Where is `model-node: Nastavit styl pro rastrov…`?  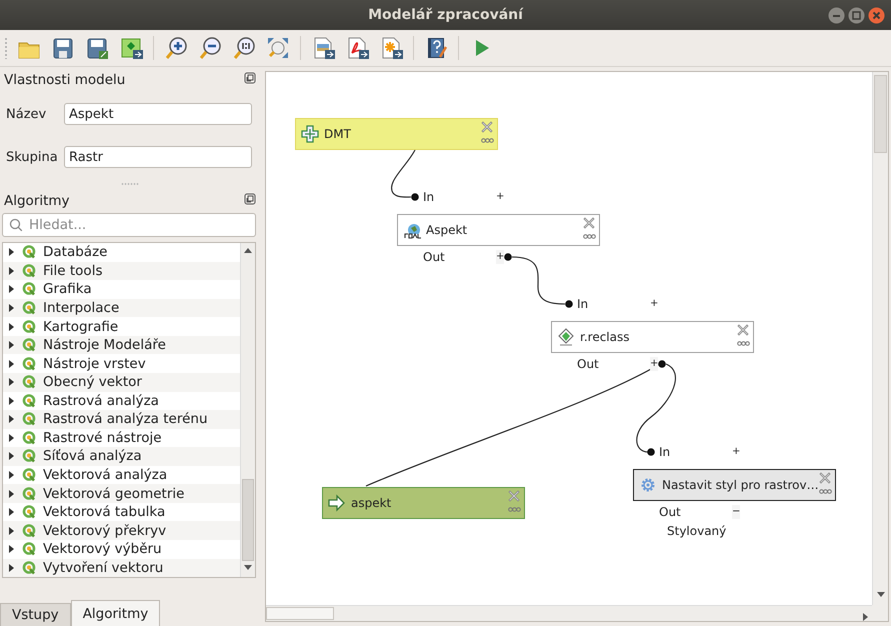 model-node: Nastavit styl pro rastrov… is located at coordinates (734, 485).